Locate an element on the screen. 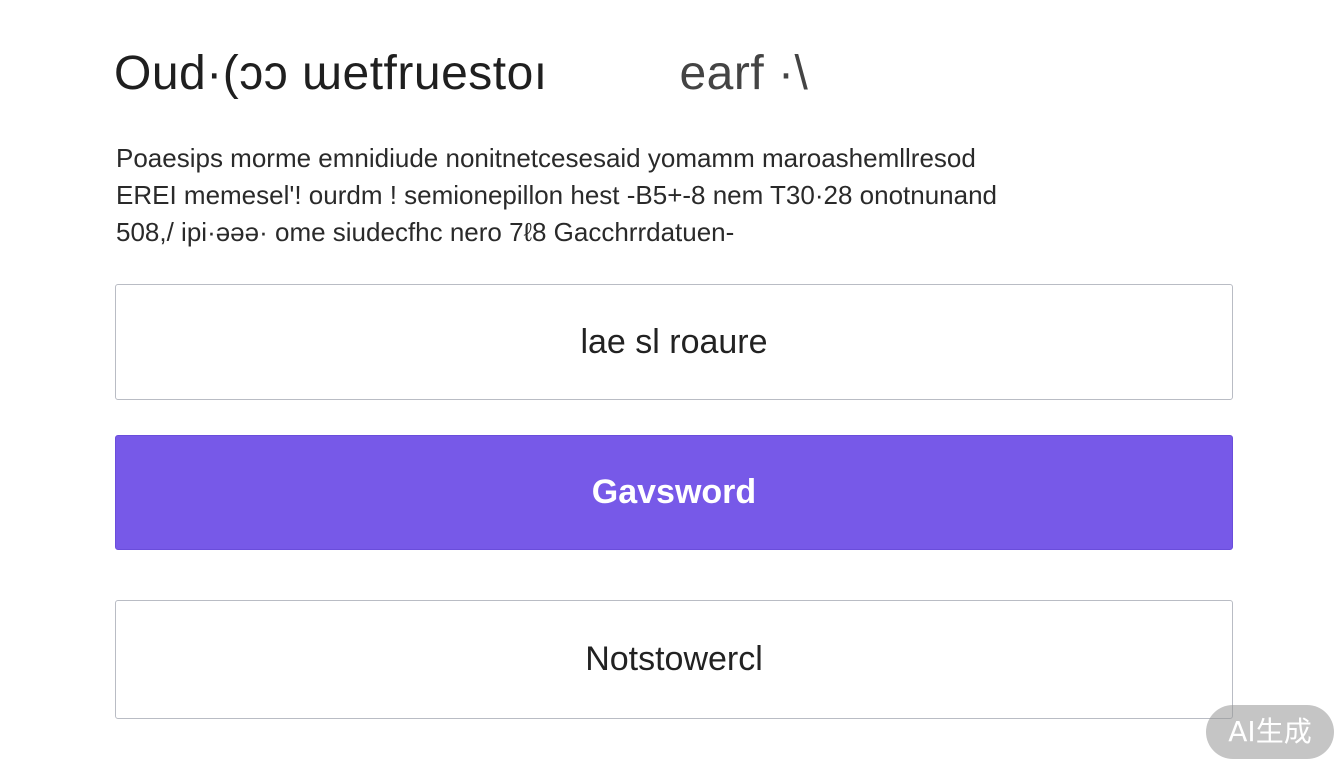  password-button-label: Gavsword is located at coordinates (674, 492).